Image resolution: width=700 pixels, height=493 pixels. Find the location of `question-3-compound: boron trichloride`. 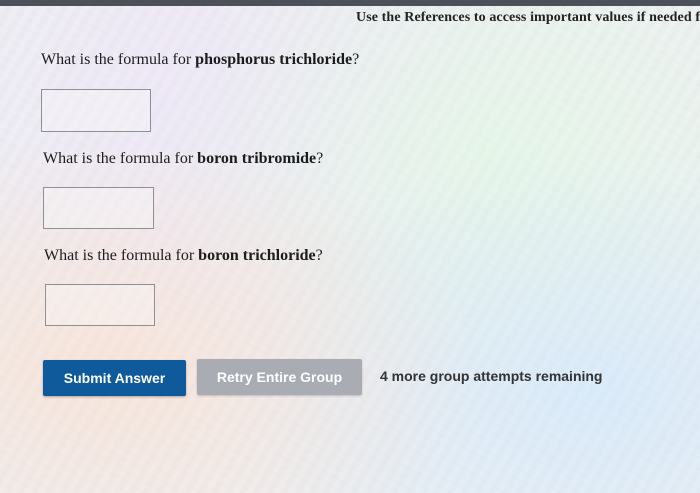

question-3-compound: boron trichloride is located at coordinates (257, 255).